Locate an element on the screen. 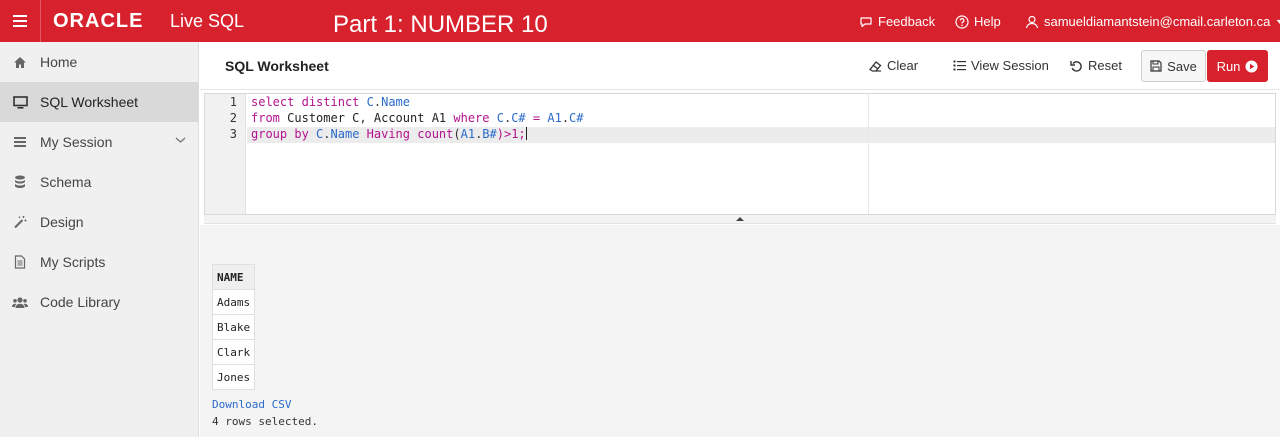  feedback-label: Feedback is located at coordinates (907, 21).